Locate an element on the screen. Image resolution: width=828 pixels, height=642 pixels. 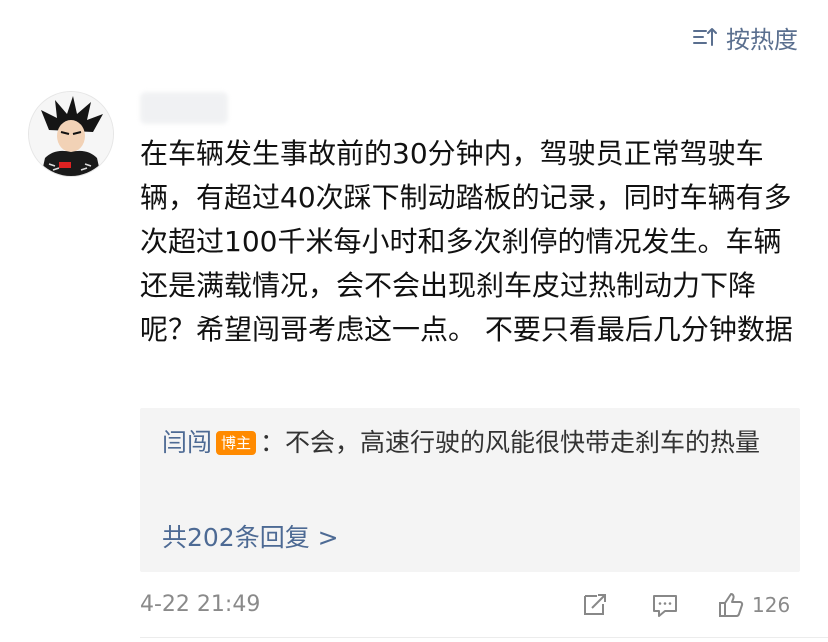
like-icon is located at coordinates (731, 605).